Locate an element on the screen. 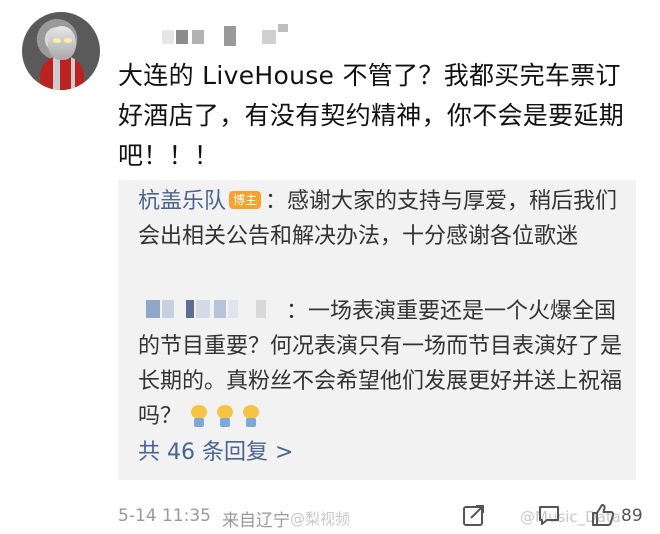  comment-footer: 5-14 11:35 来自辽宁 @梨视频 @Music_Data 89 is located at coordinates (388, 515).